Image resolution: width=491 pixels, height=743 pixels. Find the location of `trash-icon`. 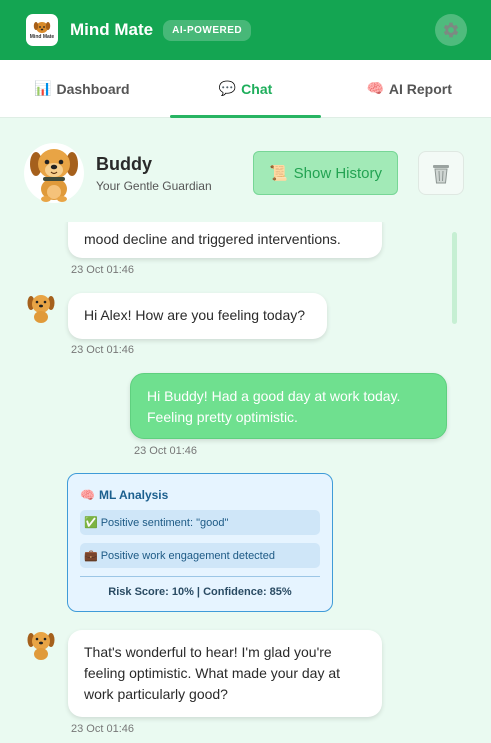

trash-icon is located at coordinates (441, 174).